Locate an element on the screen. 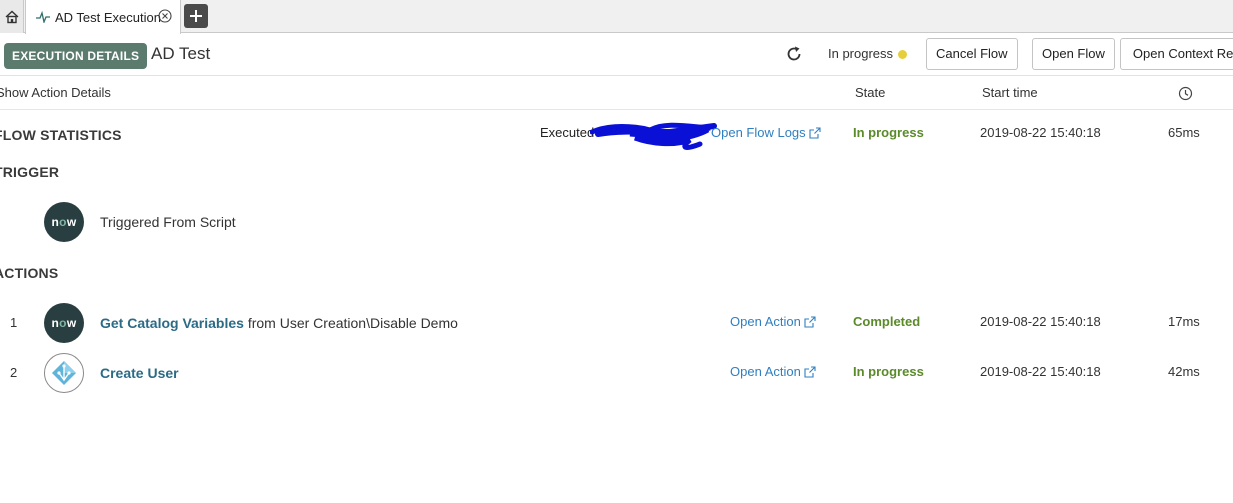  open-context-record-button: Open Context Reco is located at coordinates (1176, 54).